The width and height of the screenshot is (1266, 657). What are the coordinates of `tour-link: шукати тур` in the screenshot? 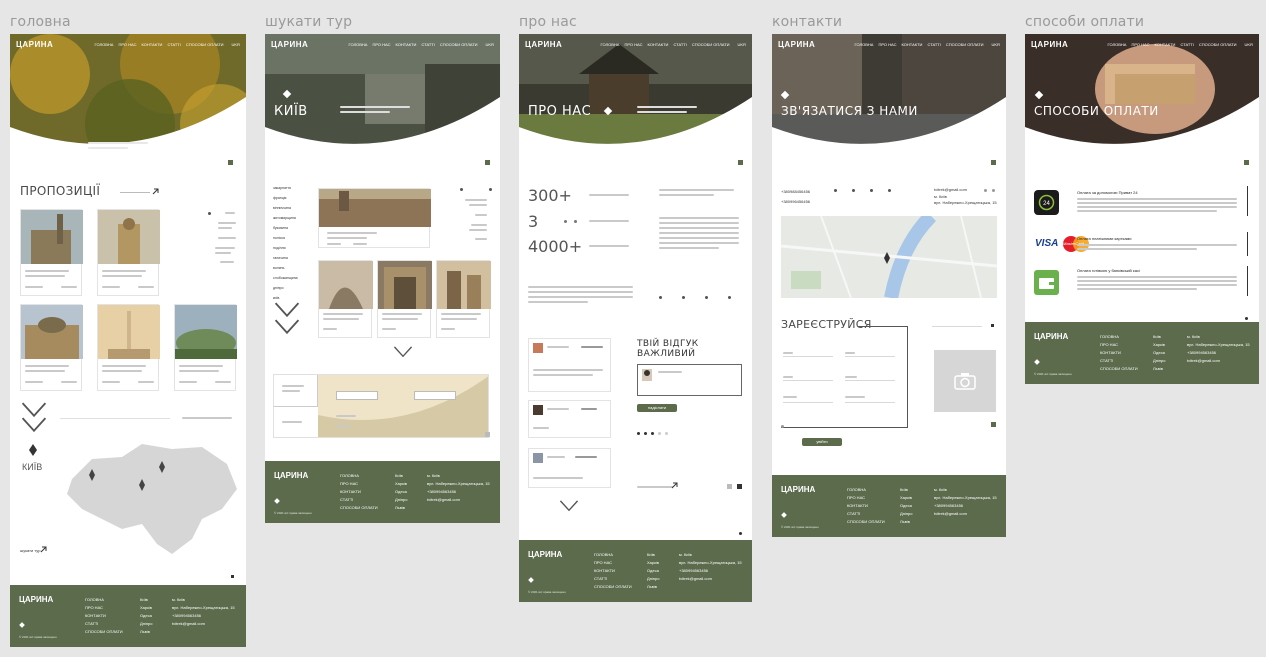 It's located at (30, 550).